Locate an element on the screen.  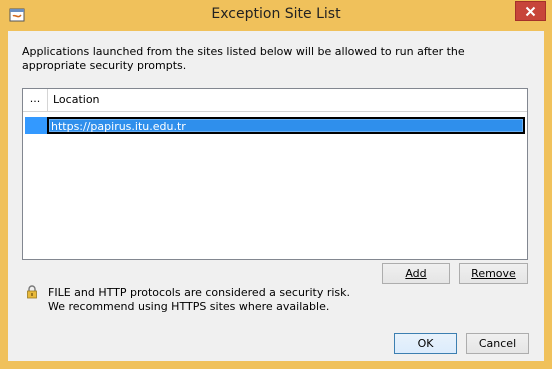
close-icon is located at coordinates (530, 11).